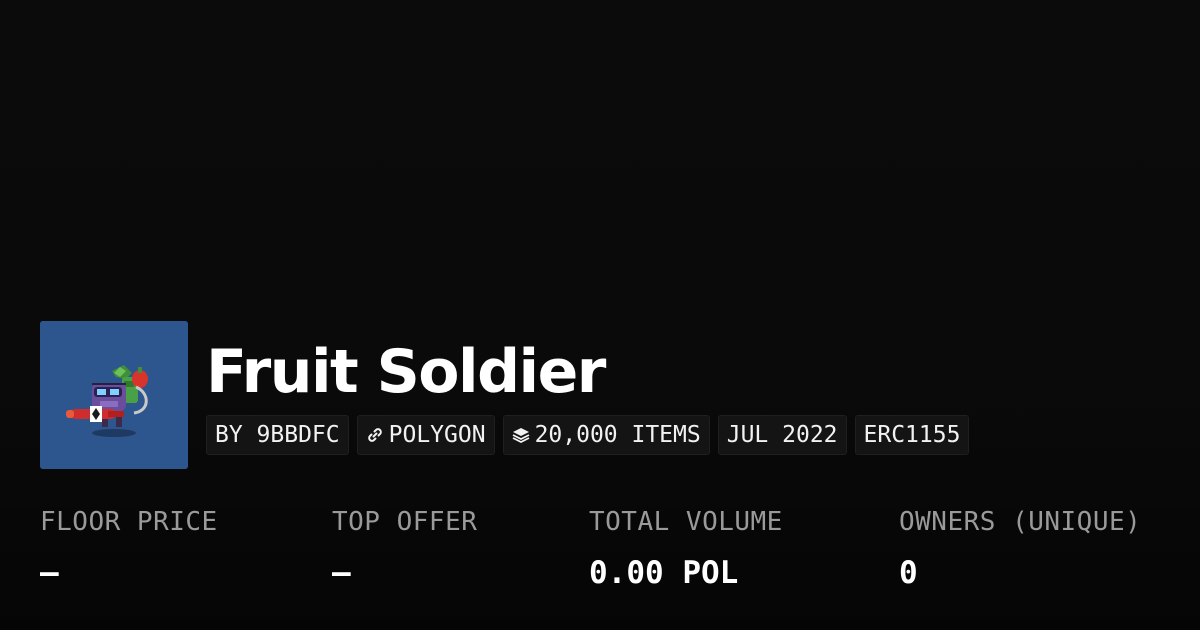 The width and height of the screenshot is (1200, 630). I want to click on standard-tag-label: ERC1155, so click(912, 435).